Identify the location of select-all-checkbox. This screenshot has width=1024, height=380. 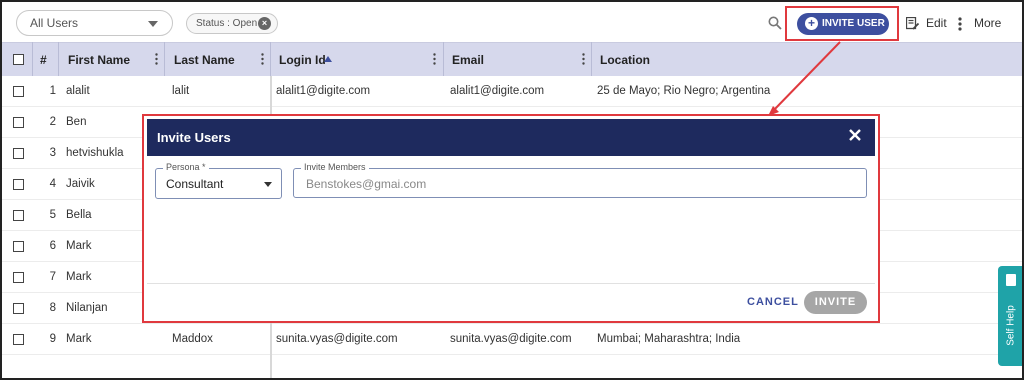
(18, 59).